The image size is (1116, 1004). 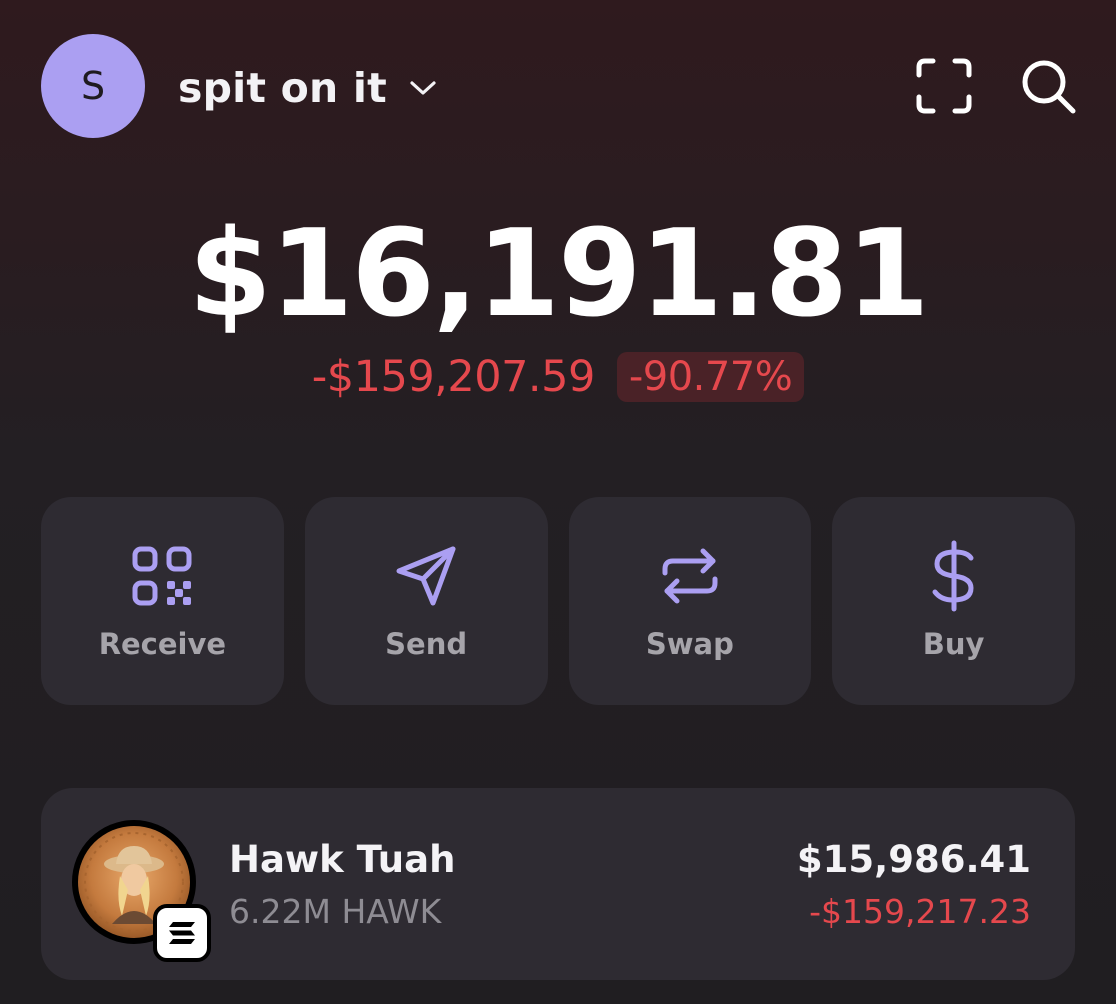 I want to click on chevron-down-icon, so click(x=424, y=88).